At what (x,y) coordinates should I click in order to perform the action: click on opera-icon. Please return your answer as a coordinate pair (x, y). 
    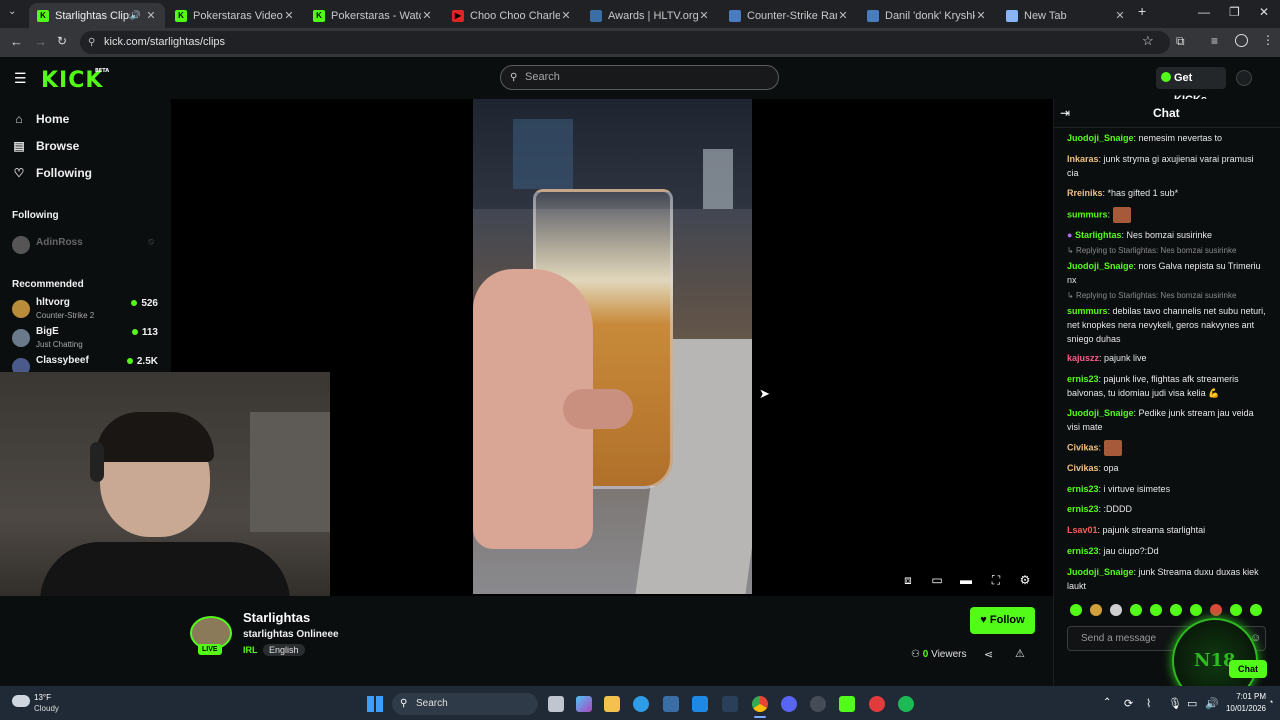
    Looking at the image, I should click on (877, 704).